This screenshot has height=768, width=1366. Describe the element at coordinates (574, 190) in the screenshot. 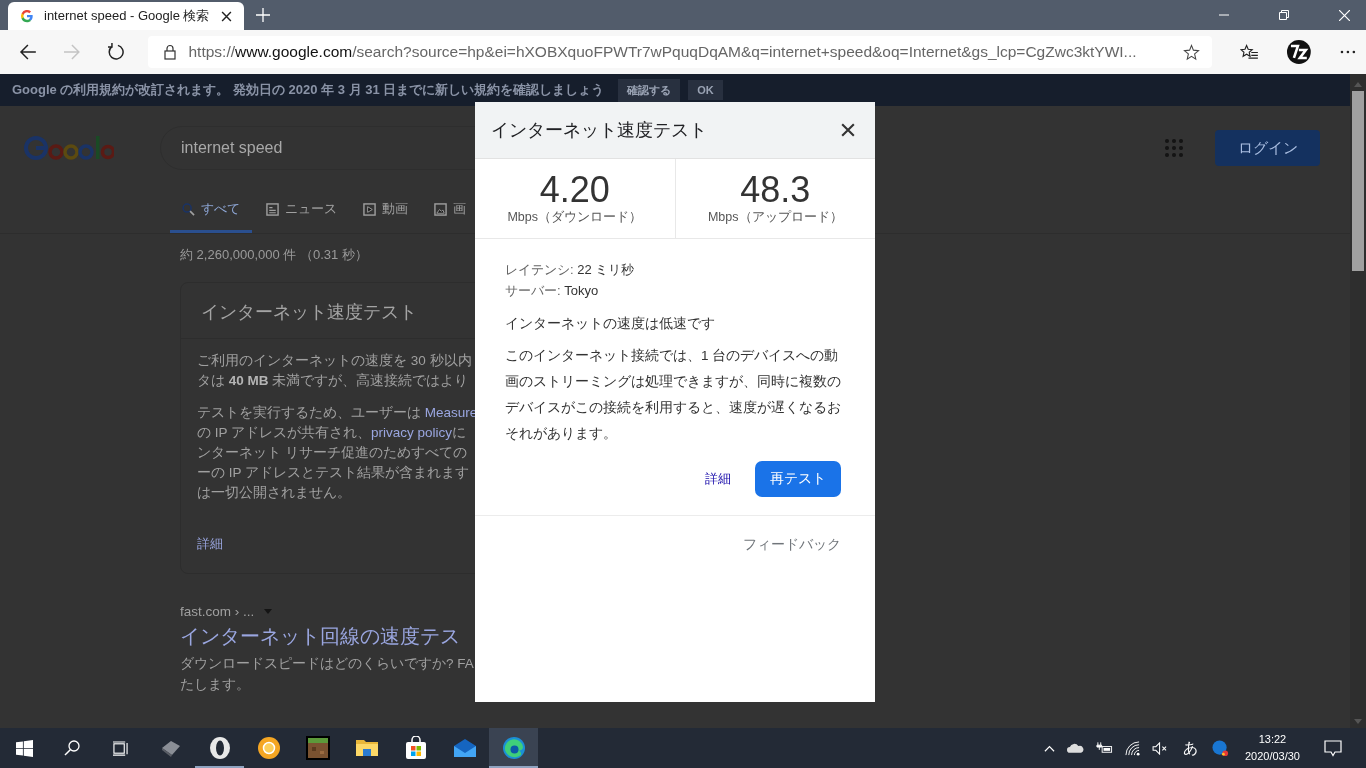

I see `speed-value: 4.20` at that location.